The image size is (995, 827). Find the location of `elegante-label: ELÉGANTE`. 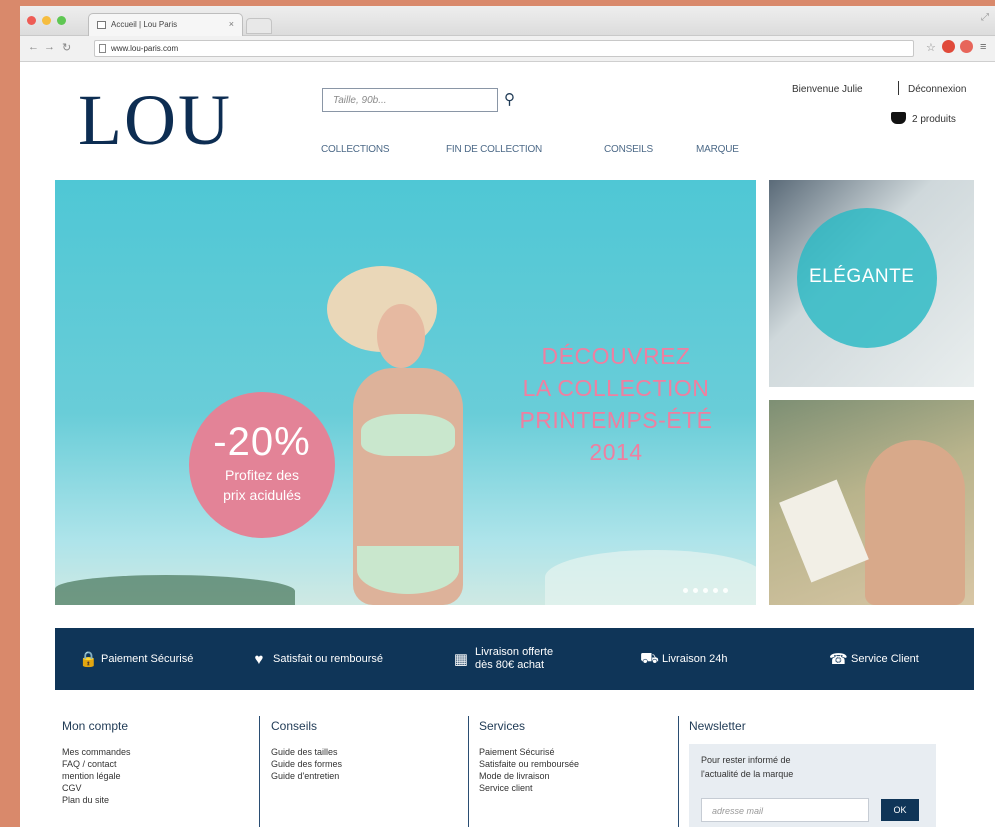

elegante-label: ELÉGANTE is located at coordinates (862, 276).